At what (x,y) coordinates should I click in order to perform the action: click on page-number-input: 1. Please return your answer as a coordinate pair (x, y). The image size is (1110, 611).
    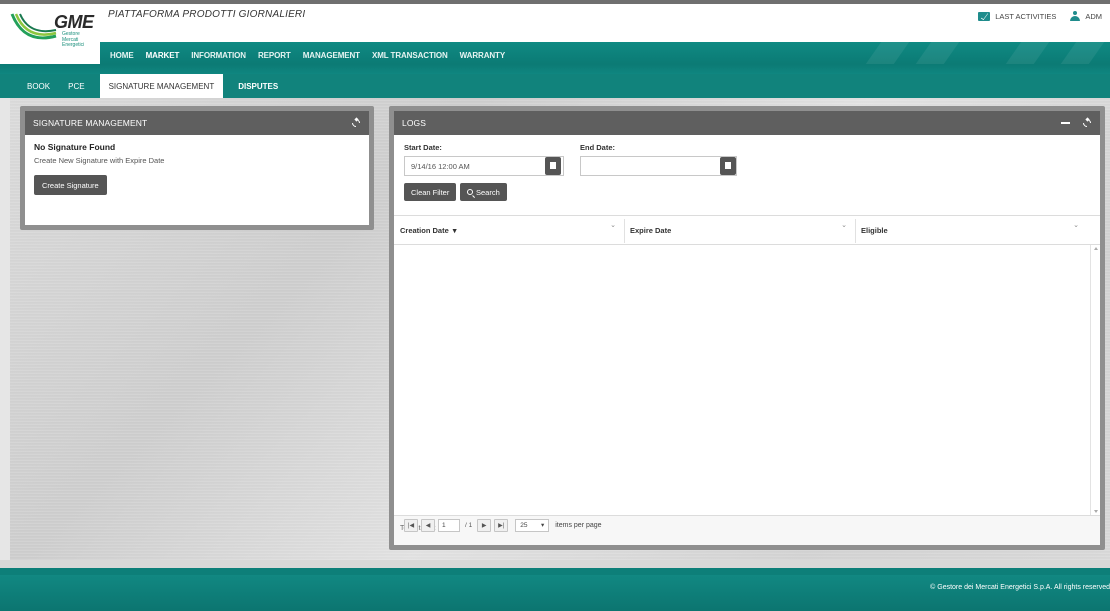
    Looking at the image, I should click on (449, 525).